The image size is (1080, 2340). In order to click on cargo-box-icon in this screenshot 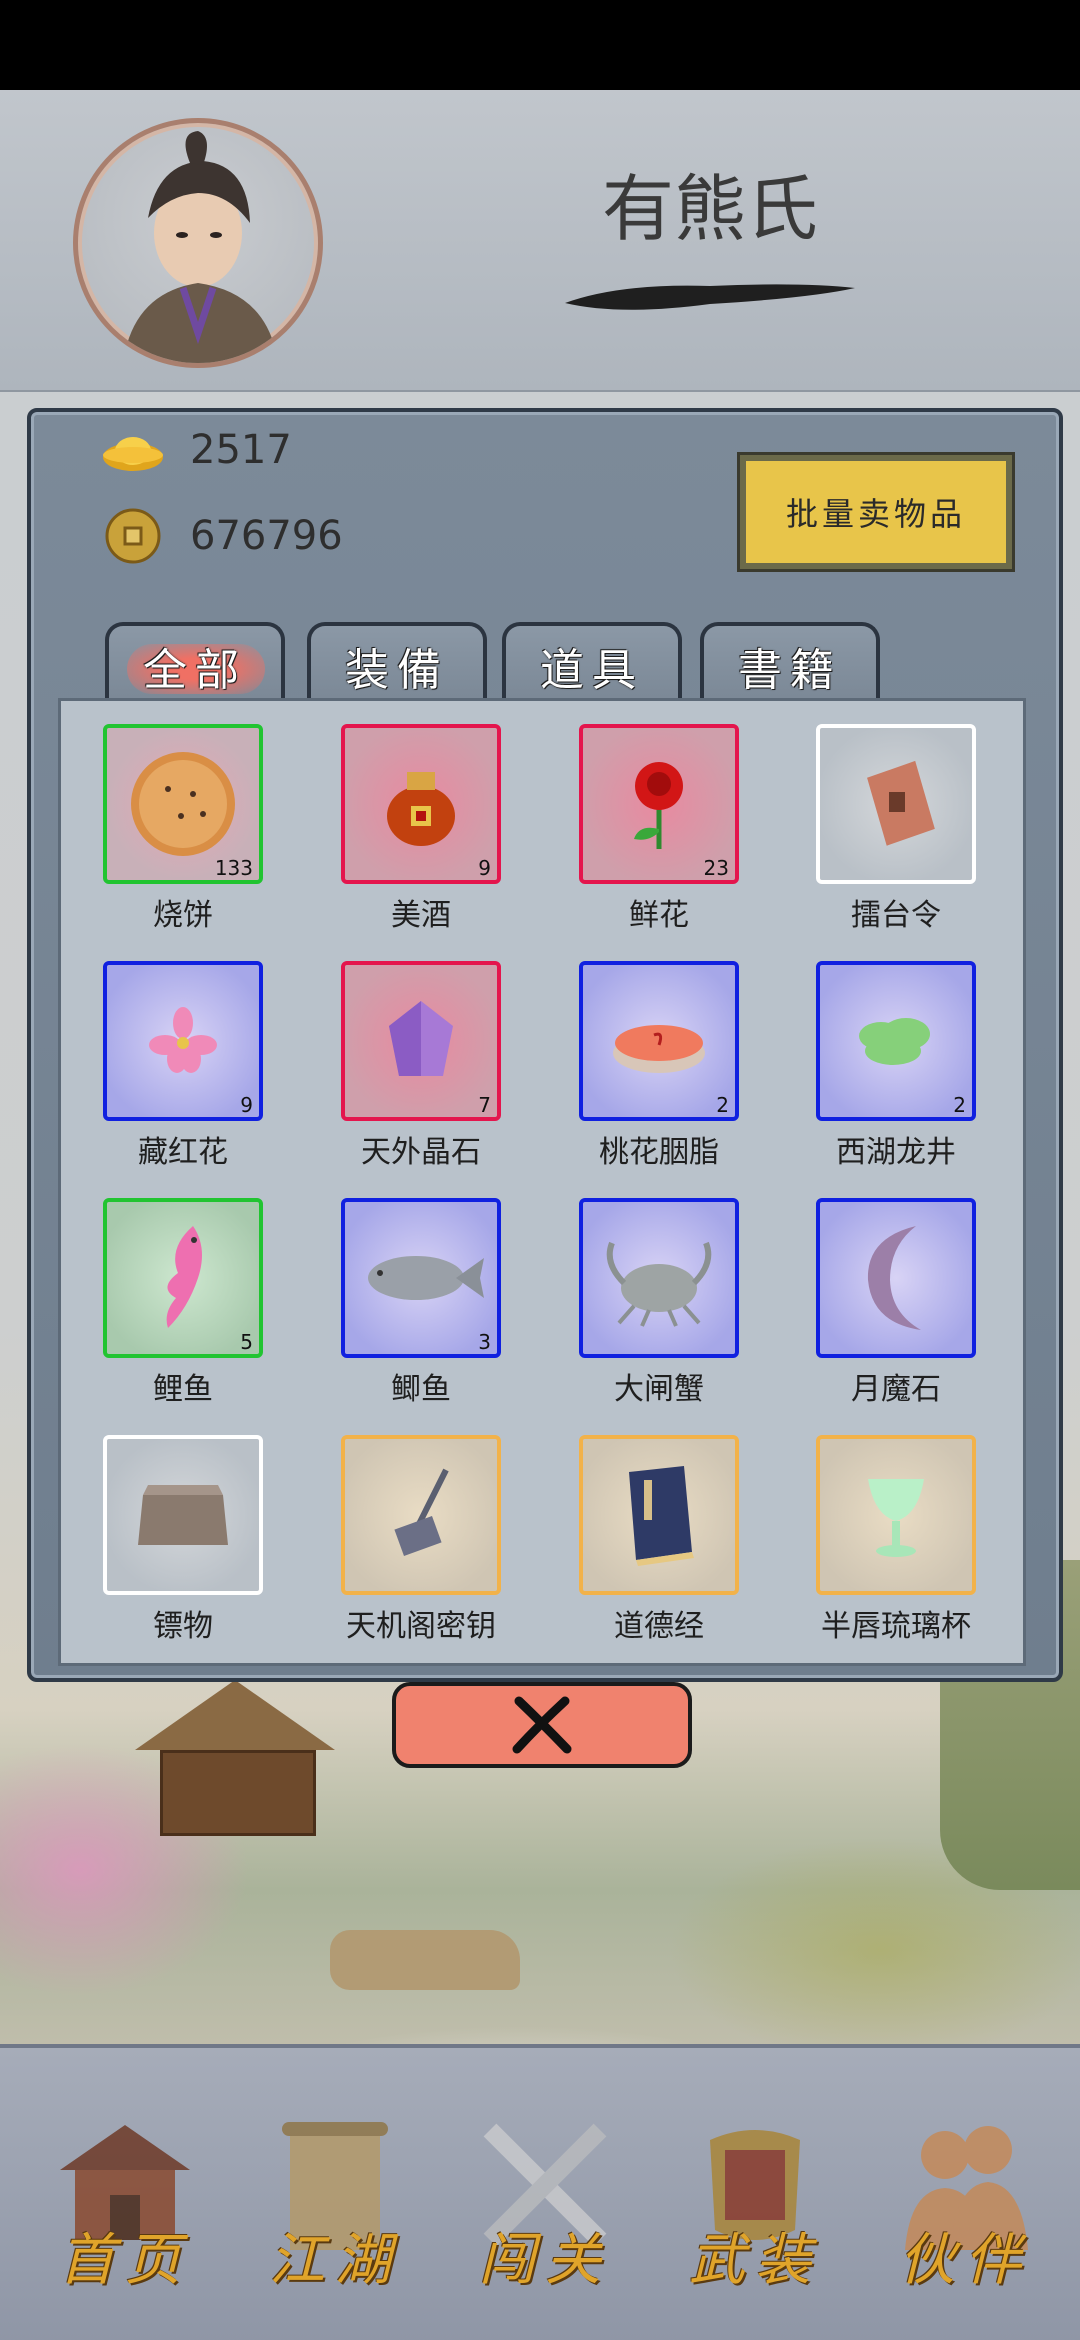, I will do `click(183, 1515)`.